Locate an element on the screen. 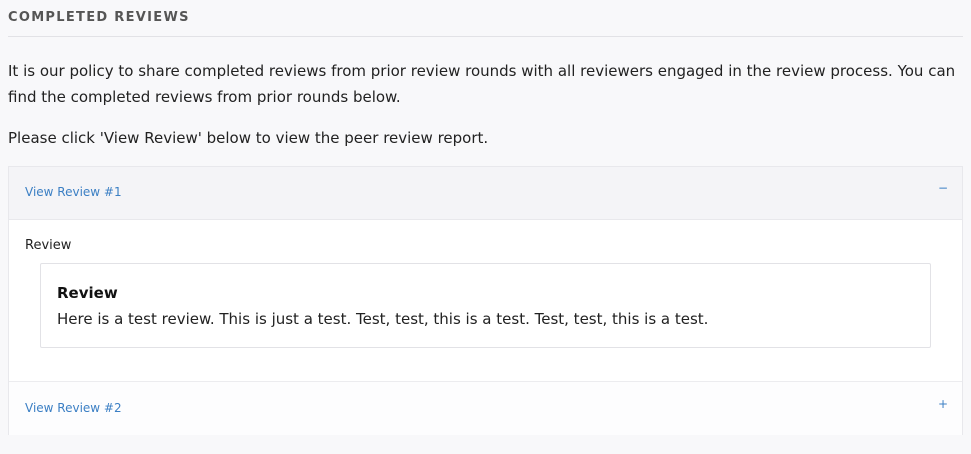  view-review-1-link: View Review #1 is located at coordinates (73, 192).